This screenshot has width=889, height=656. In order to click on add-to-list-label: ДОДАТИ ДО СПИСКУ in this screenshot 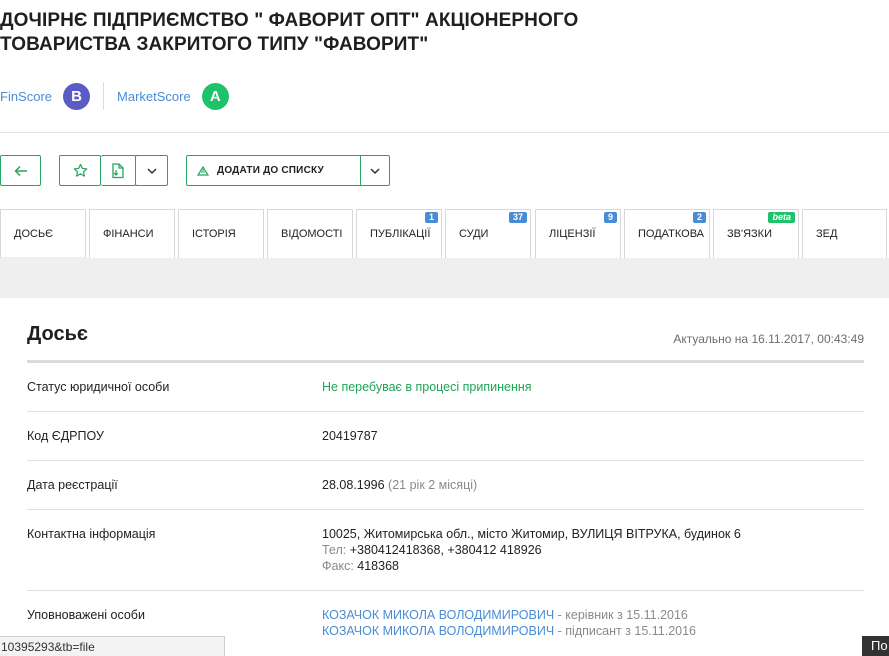, I will do `click(270, 170)`.